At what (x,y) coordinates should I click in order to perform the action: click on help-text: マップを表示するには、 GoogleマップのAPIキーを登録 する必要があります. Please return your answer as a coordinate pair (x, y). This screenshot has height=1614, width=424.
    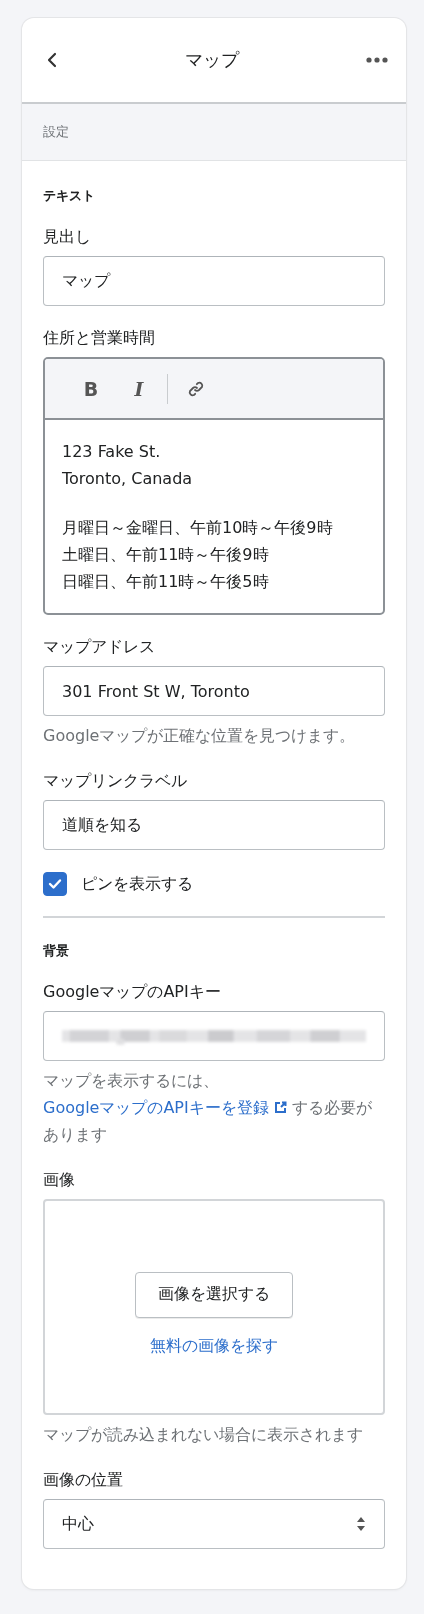
    Looking at the image, I should click on (208, 1108).